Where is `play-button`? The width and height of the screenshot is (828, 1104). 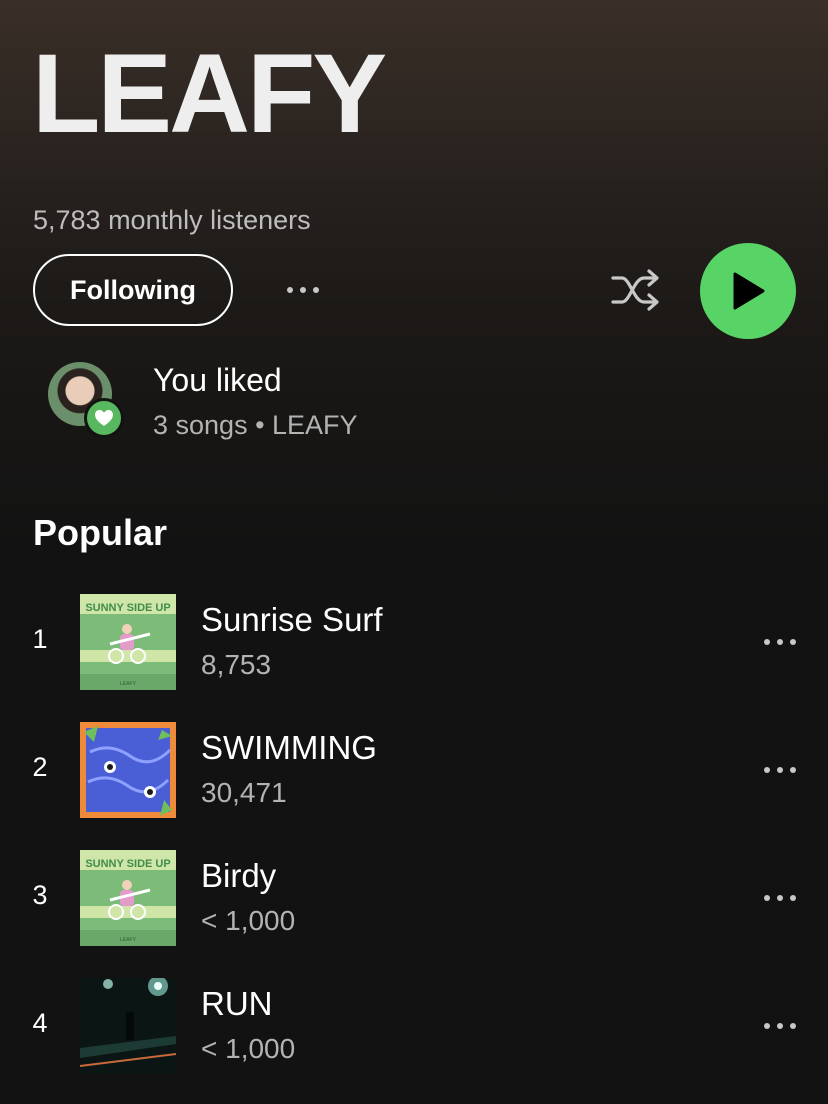 play-button is located at coordinates (748, 291).